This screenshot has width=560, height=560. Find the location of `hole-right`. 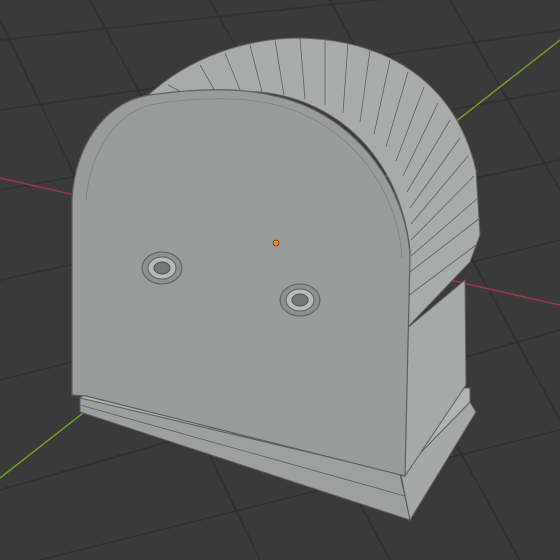

hole-right is located at coordinates (300, 300).